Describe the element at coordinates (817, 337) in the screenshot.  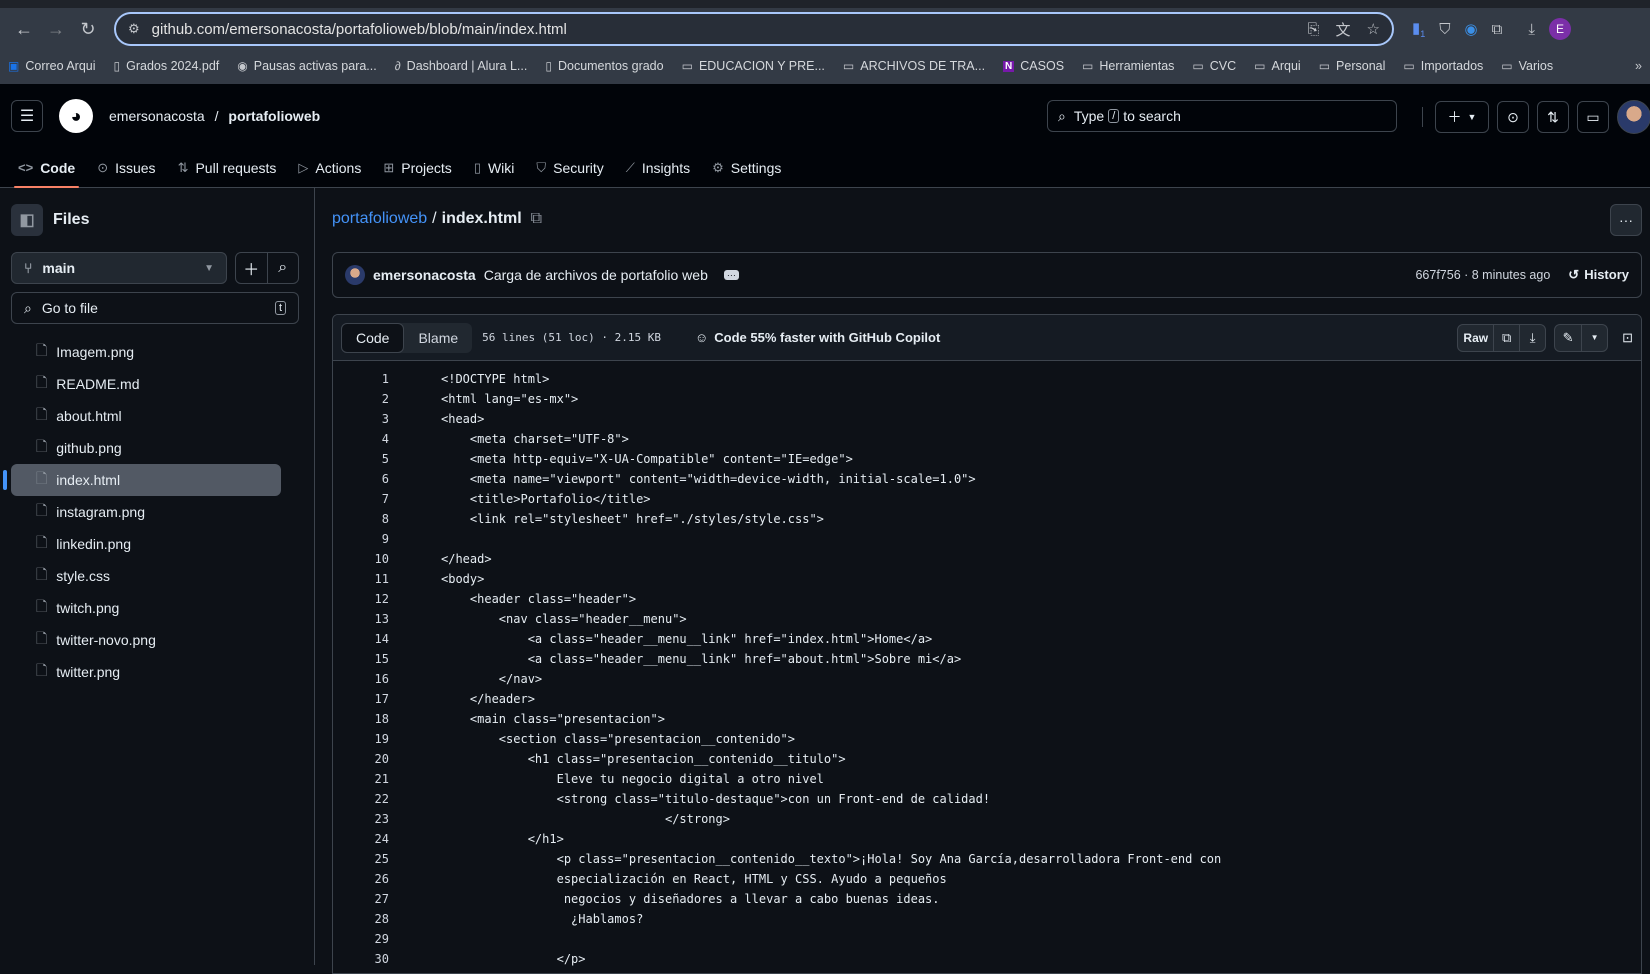
I see `copilot-promo: ☺ Code 55% faster with GitHub Copilot` at that location.